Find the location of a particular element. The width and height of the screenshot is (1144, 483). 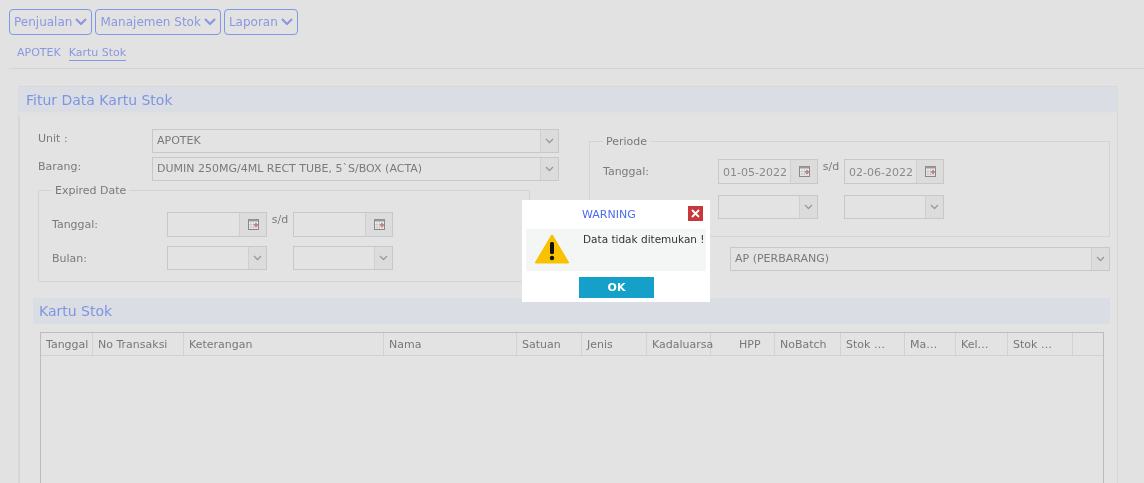

group-legend: Expired Date is located at coordinates (91, 190).